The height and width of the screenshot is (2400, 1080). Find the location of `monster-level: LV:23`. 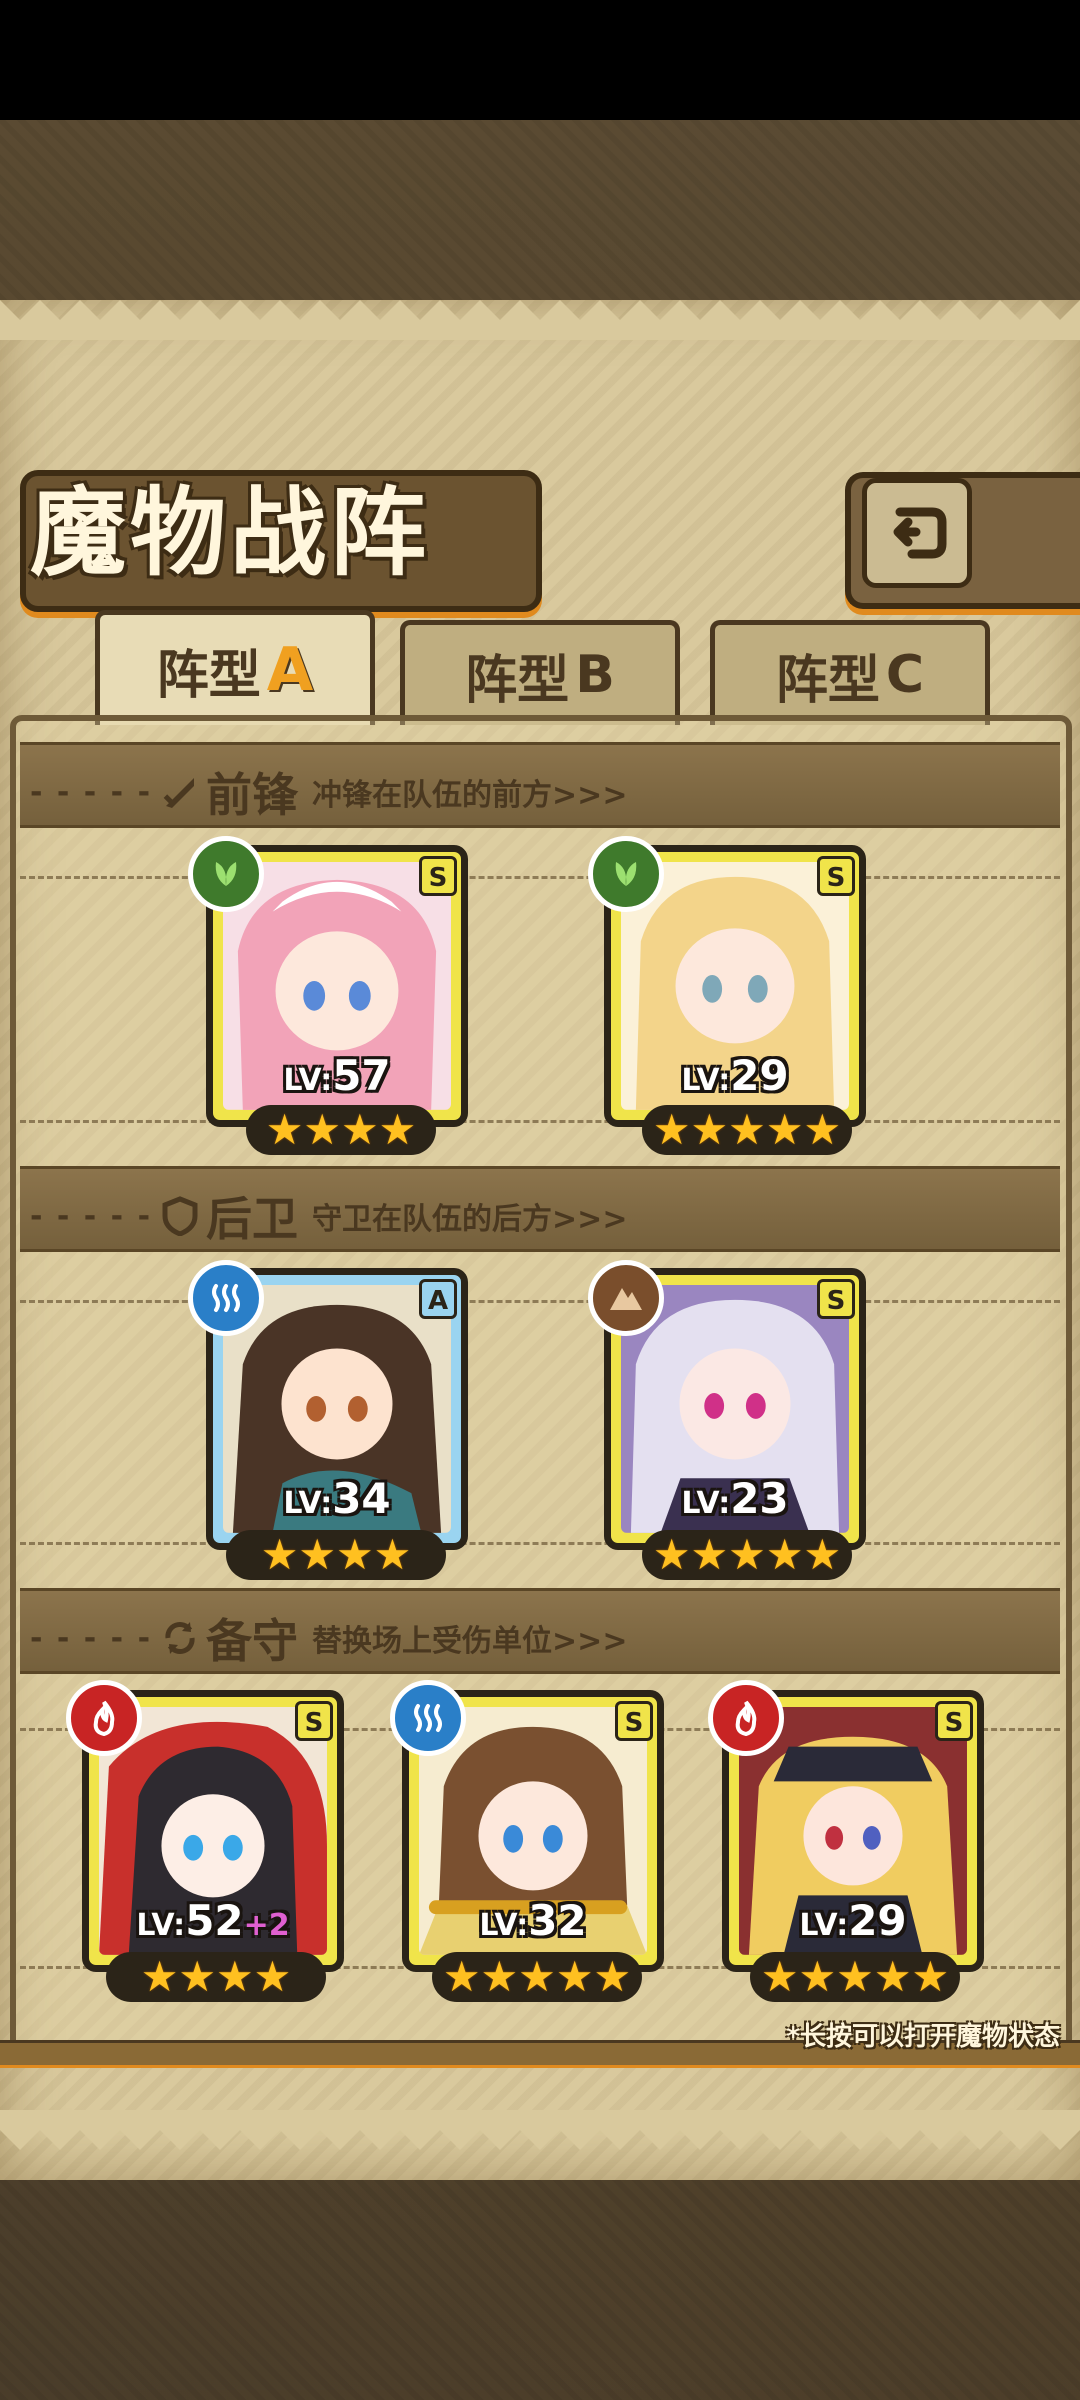

monster-level: LV:23 is located at coordinates (735, 1498).